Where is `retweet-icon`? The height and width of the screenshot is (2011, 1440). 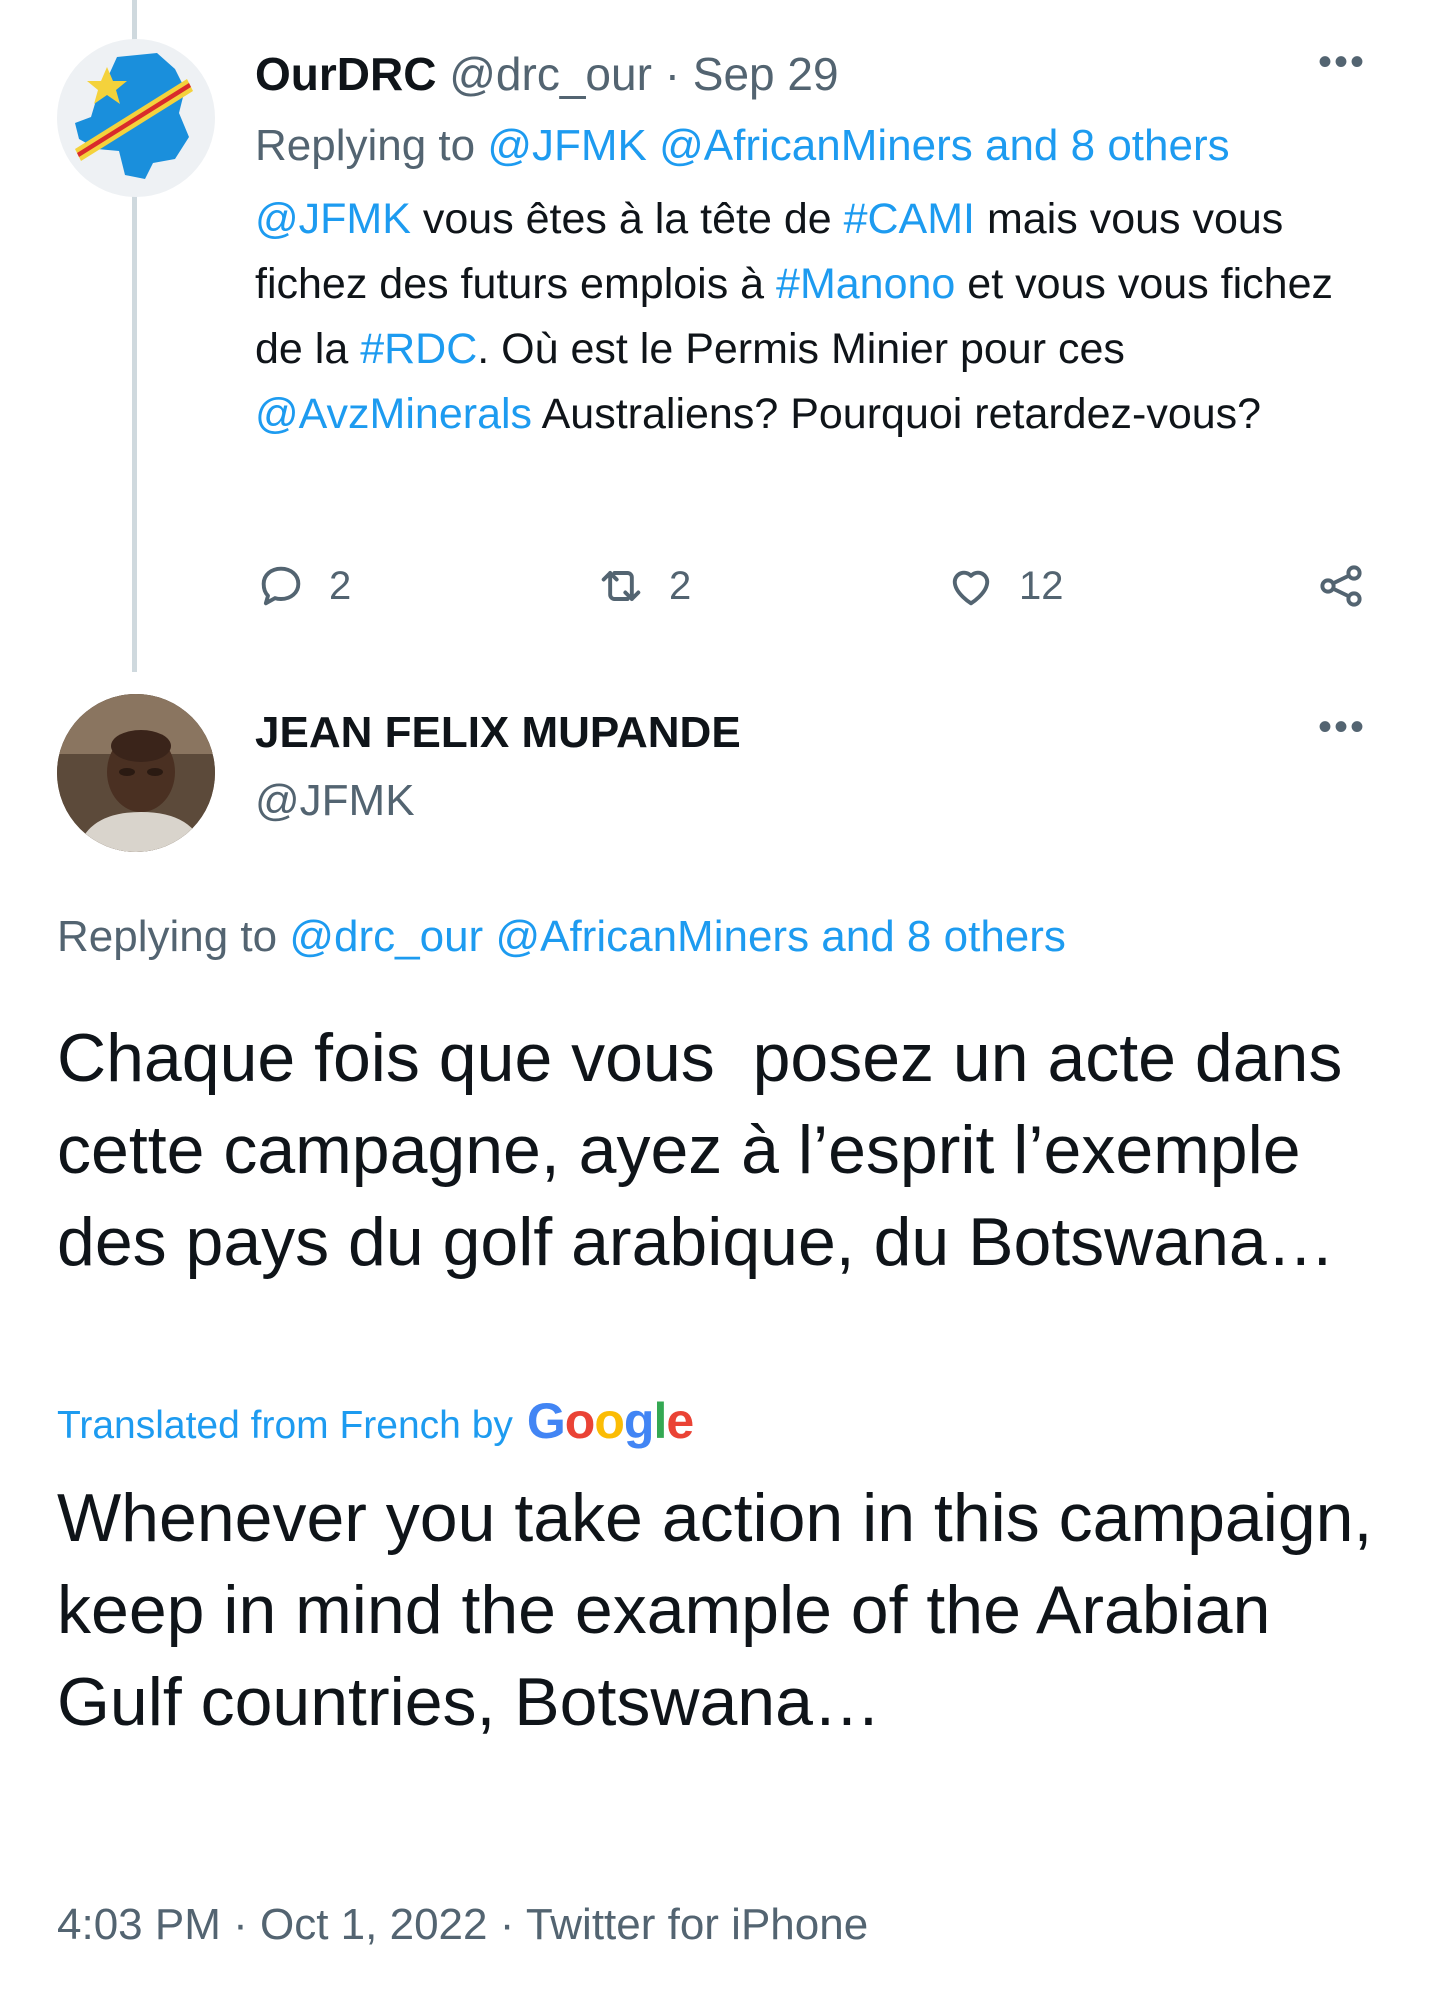
retweet-icon is located at coordinates (621, 586).